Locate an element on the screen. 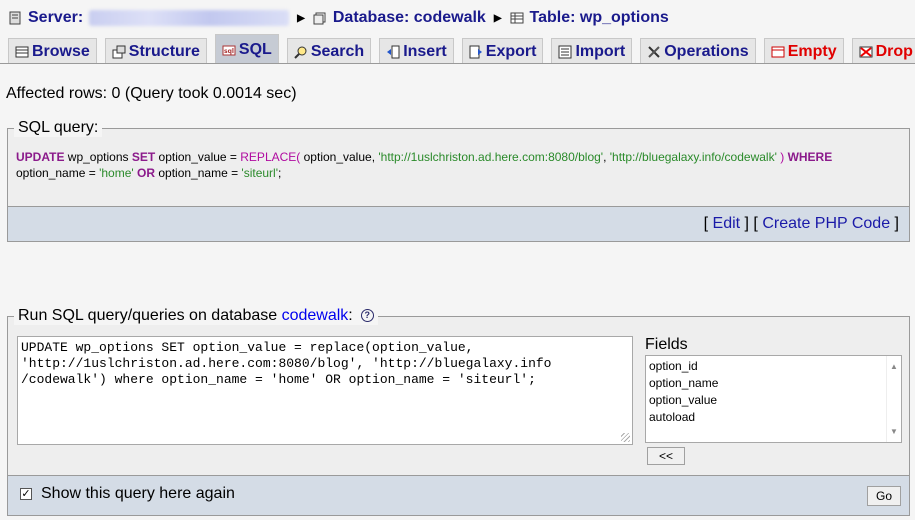 The height and width of the screenshot is (520, 915). sql-text: , is located at coordinates (606, 157).